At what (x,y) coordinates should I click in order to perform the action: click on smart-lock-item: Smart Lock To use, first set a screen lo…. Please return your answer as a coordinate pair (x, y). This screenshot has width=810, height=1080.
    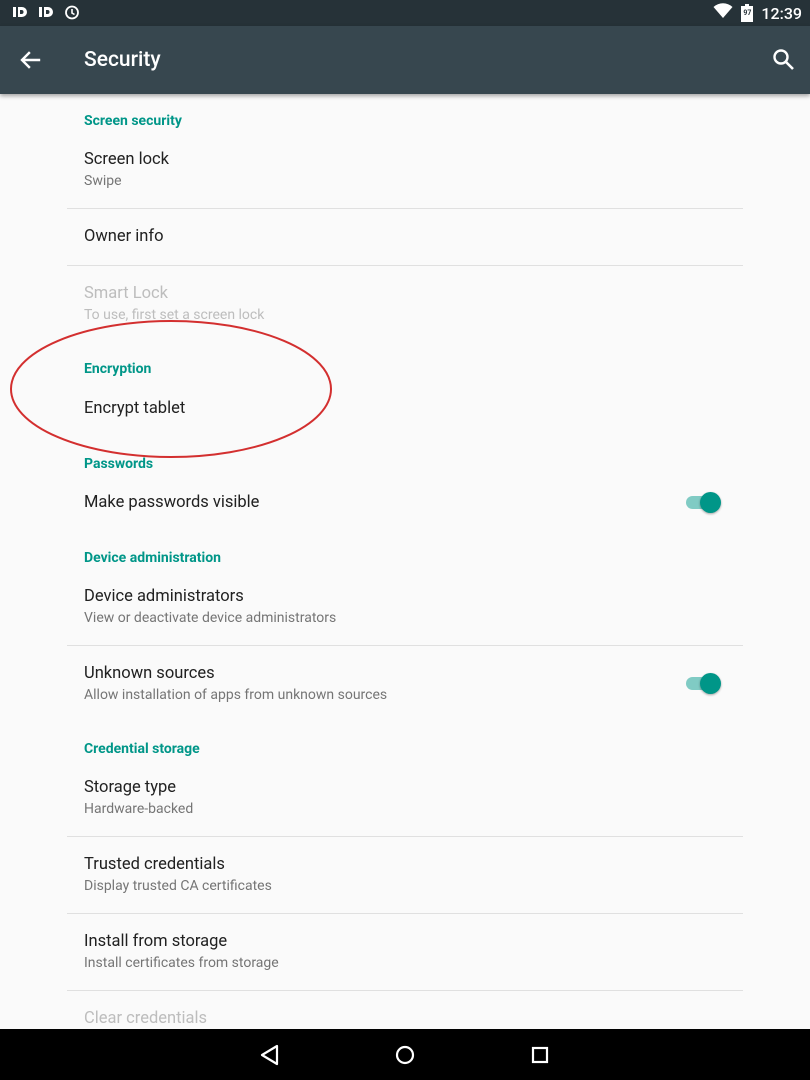
    Looking at the image, I should click on (405, 299).